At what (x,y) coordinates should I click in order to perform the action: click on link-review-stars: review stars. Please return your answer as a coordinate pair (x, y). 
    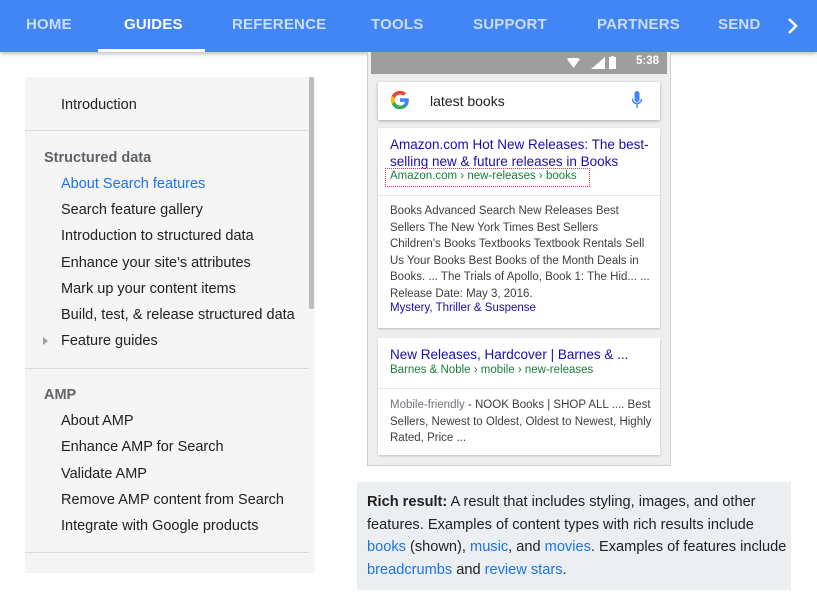
    Looking at the image, I should click on (524, 570).